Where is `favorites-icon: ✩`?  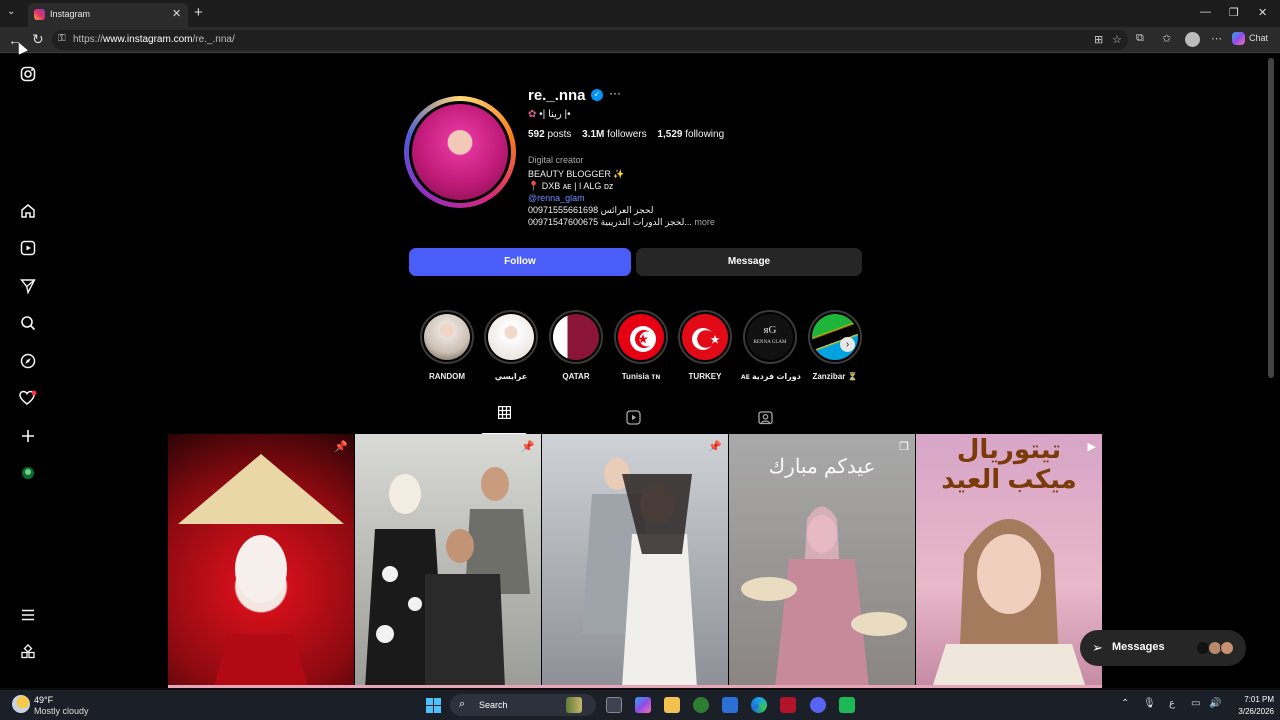 favorites-icon: ✩ is located at coordinates (1166, 38).